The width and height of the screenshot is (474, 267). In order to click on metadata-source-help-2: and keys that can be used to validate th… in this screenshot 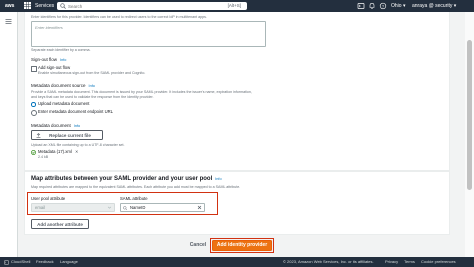, I will do `click(92, 97)`.